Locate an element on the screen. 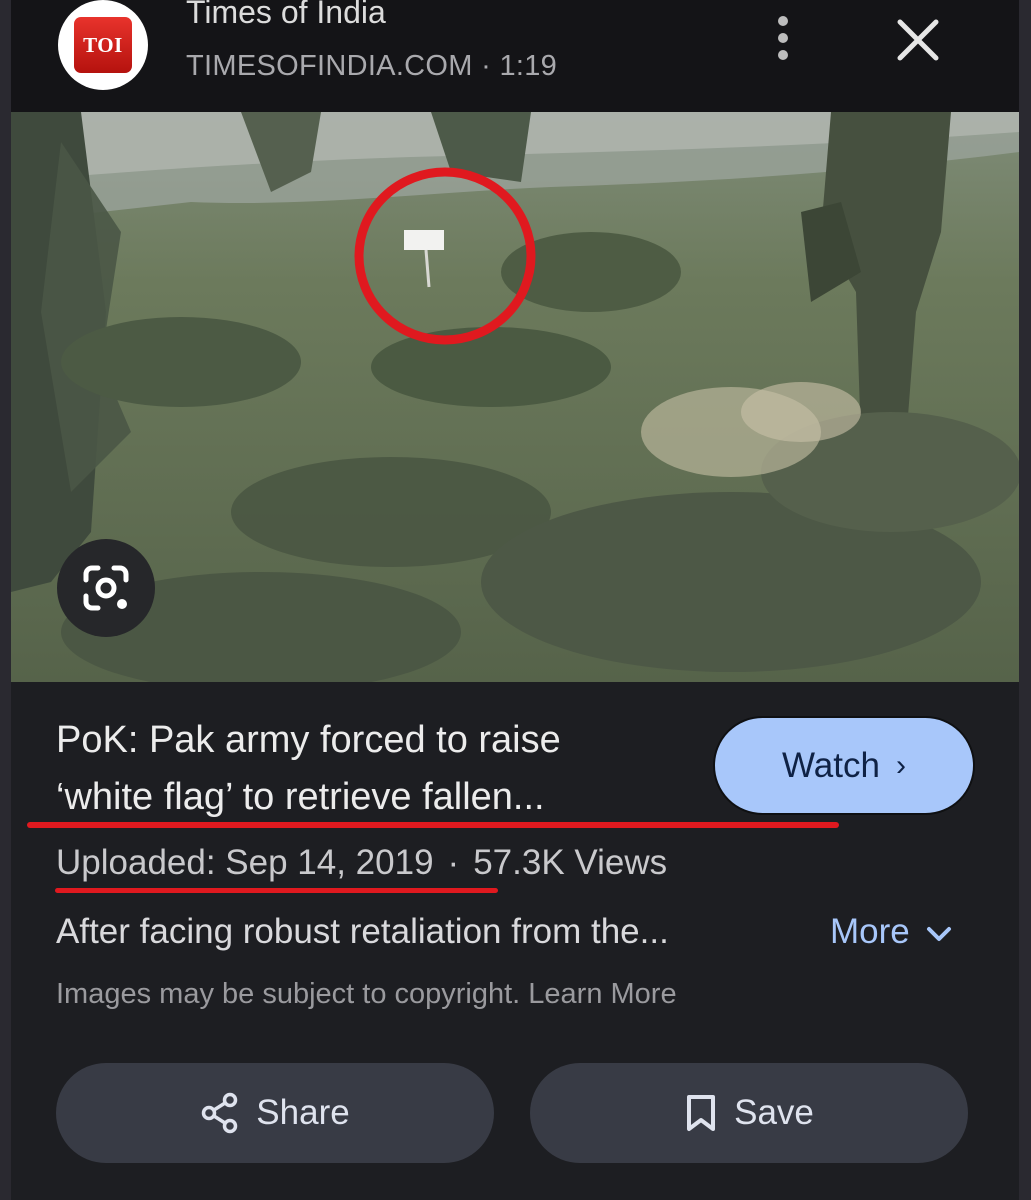 This screenshot has height=1200, width=1031. source-logo: TOI is located at coordinates (103, 45).